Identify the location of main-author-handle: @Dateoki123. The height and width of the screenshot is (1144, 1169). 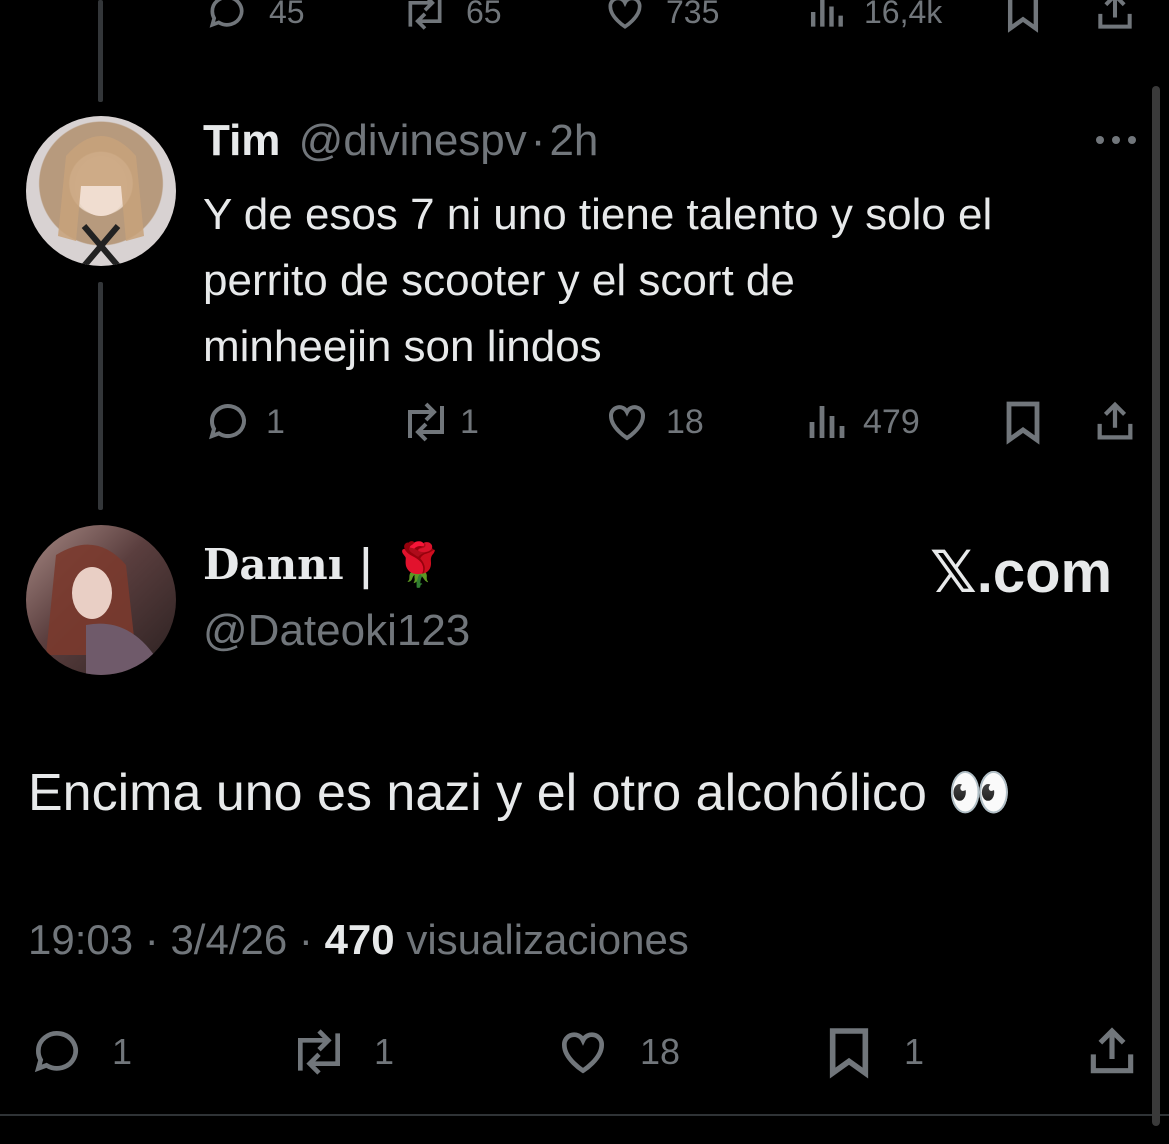
(336, 631).